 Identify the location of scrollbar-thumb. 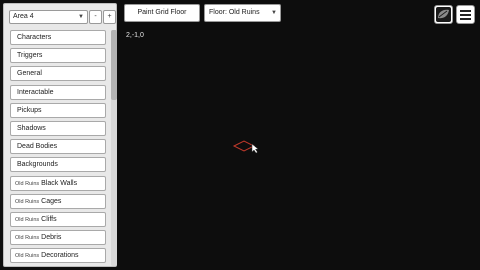
(114, 65).